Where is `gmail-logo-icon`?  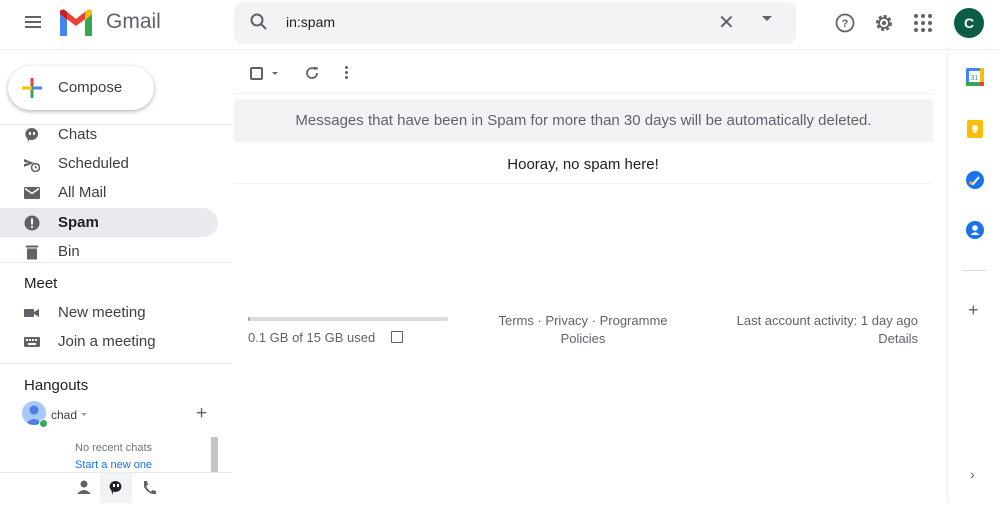 gmail-logo-icon is located at coordinates (76, 23).